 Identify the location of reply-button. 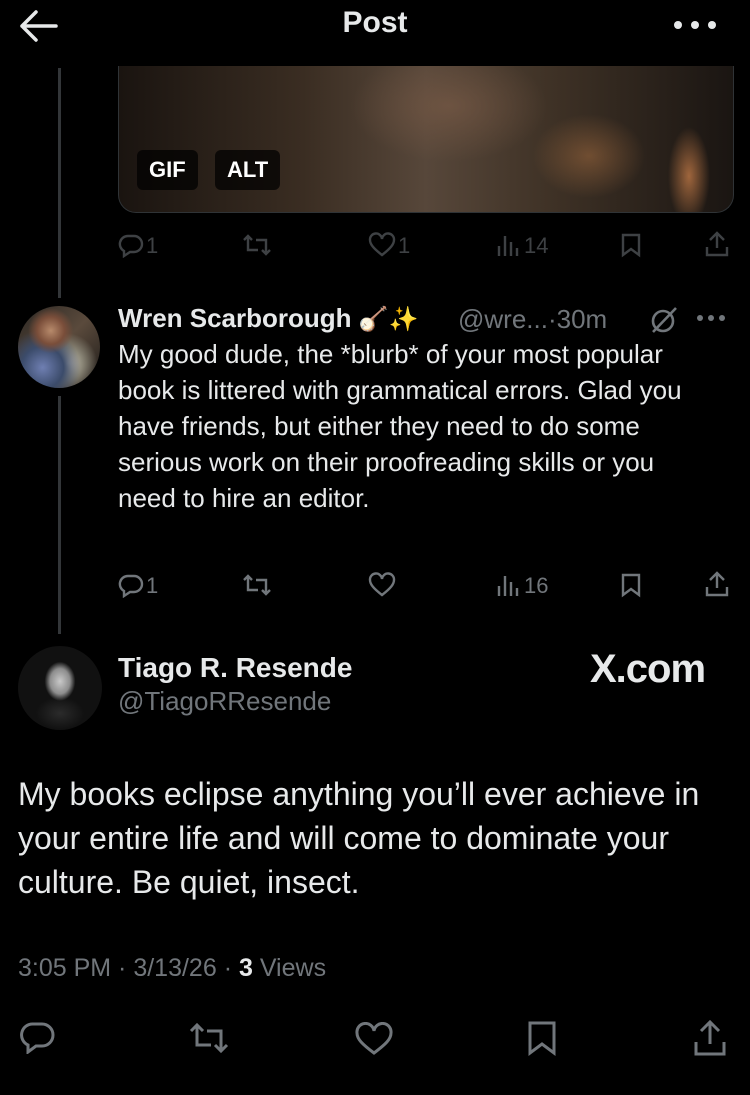
(38, 1039).